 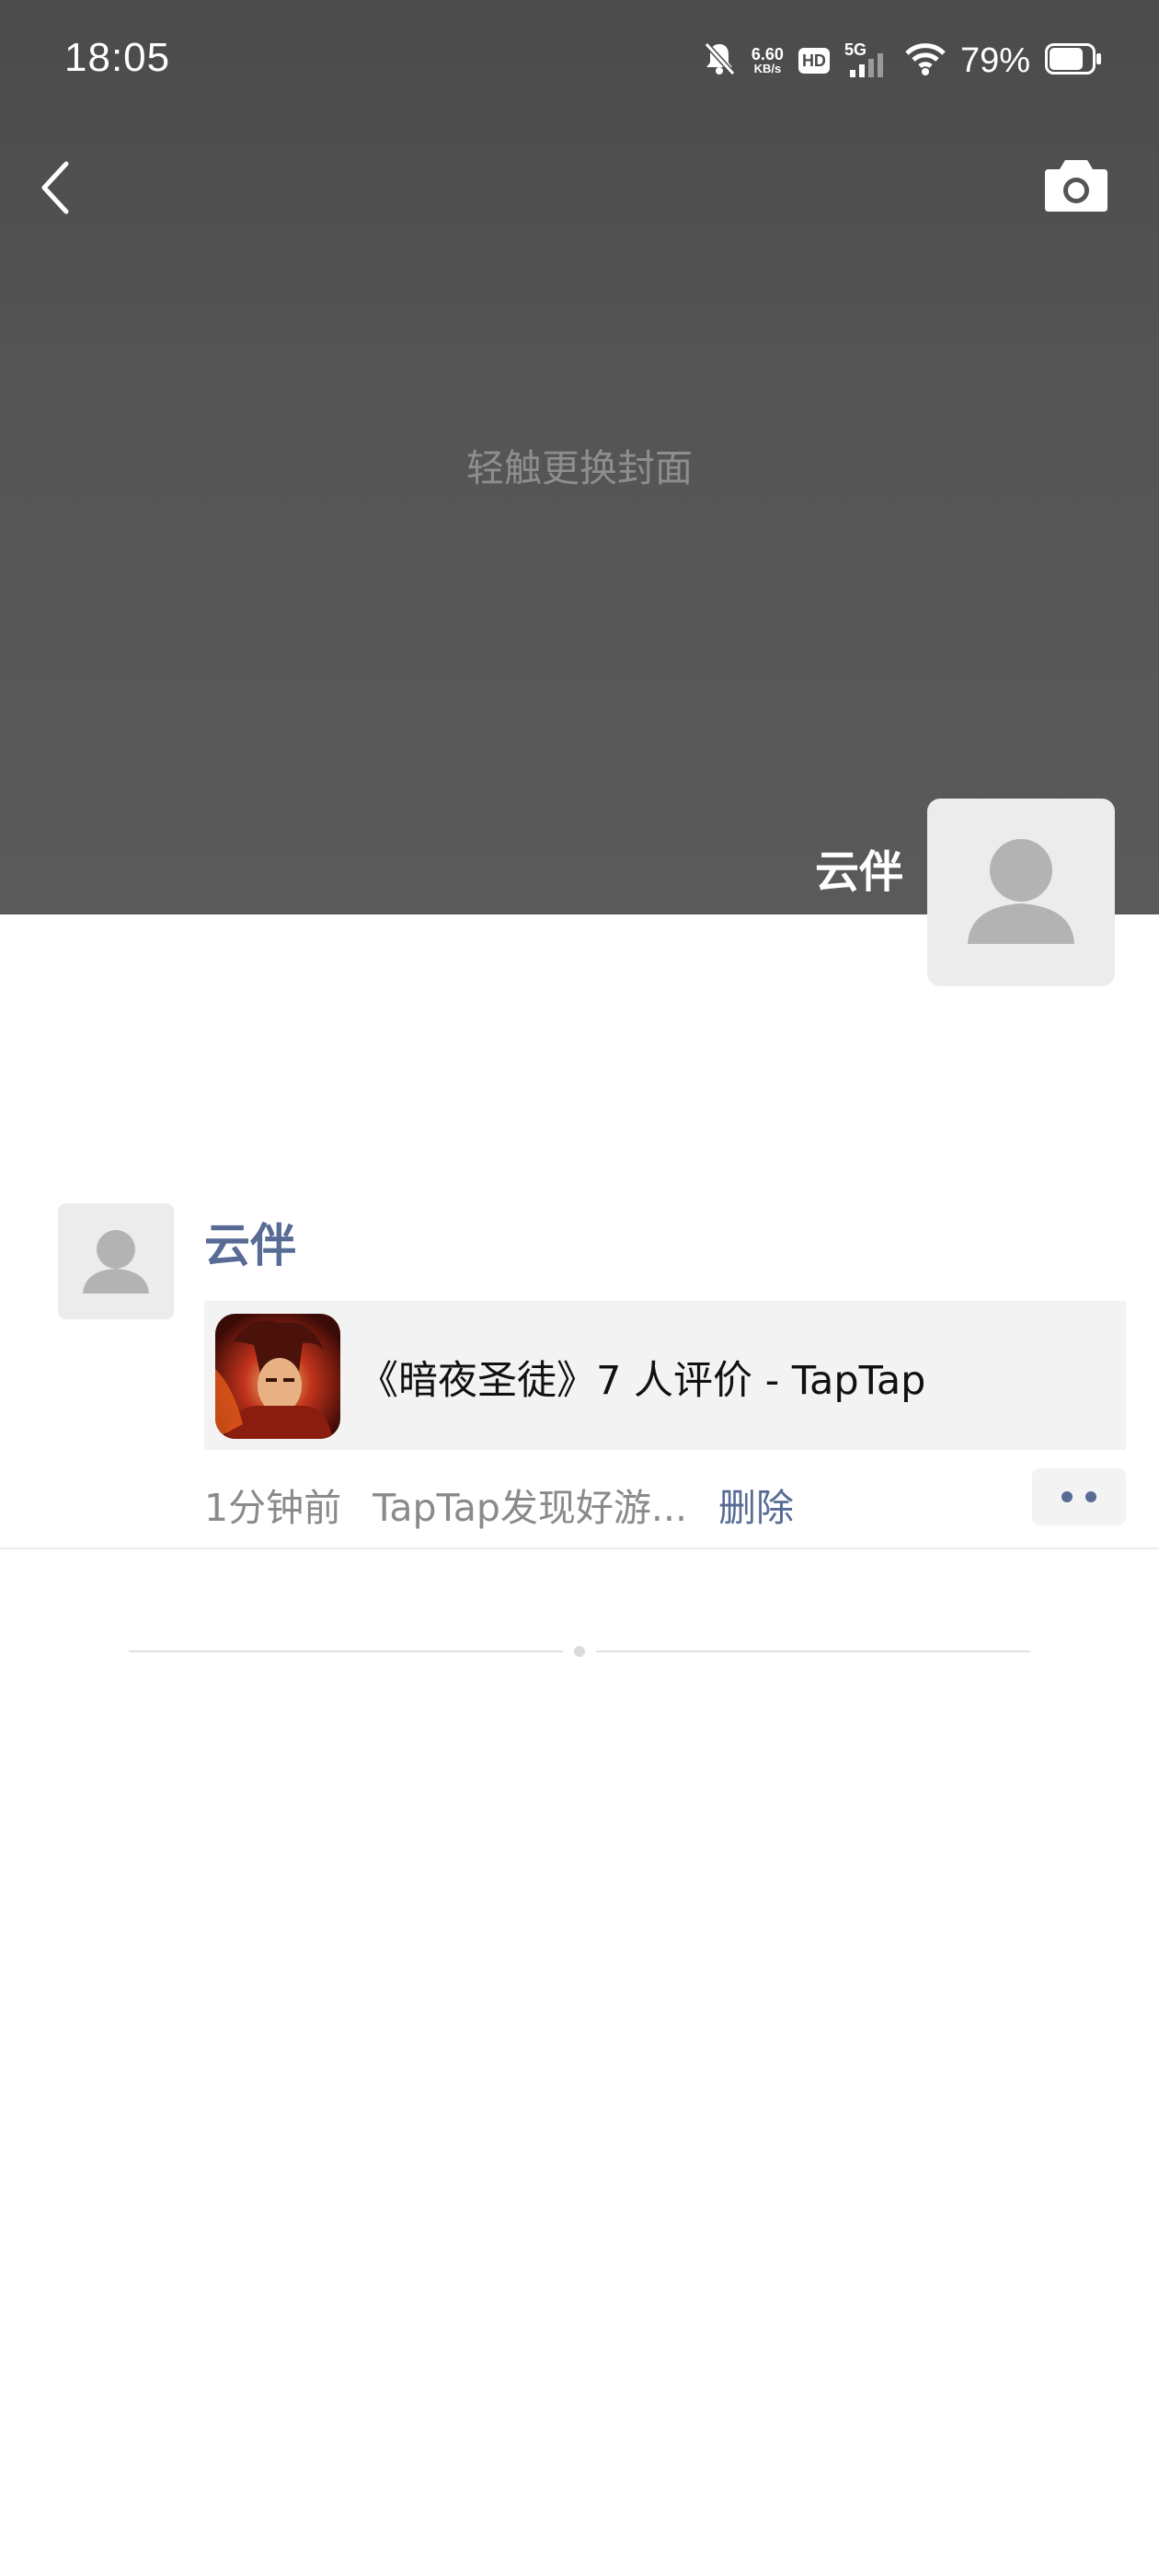 What do you see at coordinates (756, 1504) in the screenshot?
I see `delete-button: 删除` at bounding box center [756, 1504].